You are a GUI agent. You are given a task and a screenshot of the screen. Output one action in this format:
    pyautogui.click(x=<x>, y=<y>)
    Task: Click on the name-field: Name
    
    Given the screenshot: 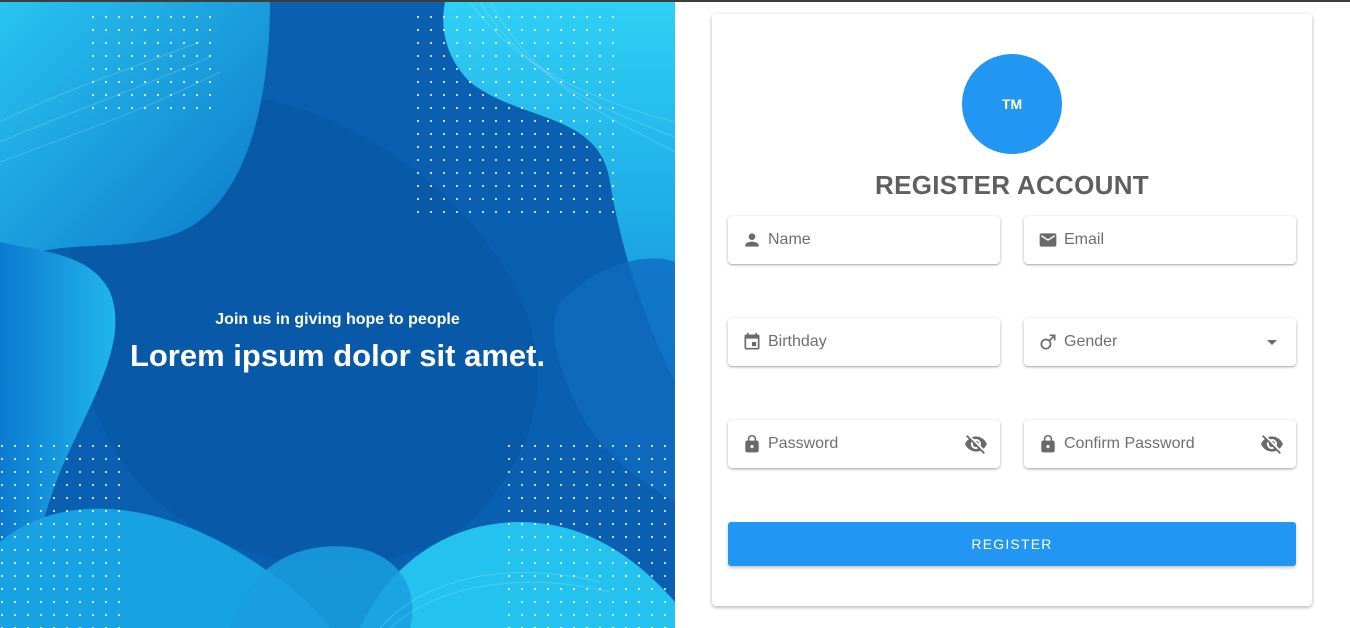 What is the action you would take?
    pyautogui.click(x=864, y=240)
    